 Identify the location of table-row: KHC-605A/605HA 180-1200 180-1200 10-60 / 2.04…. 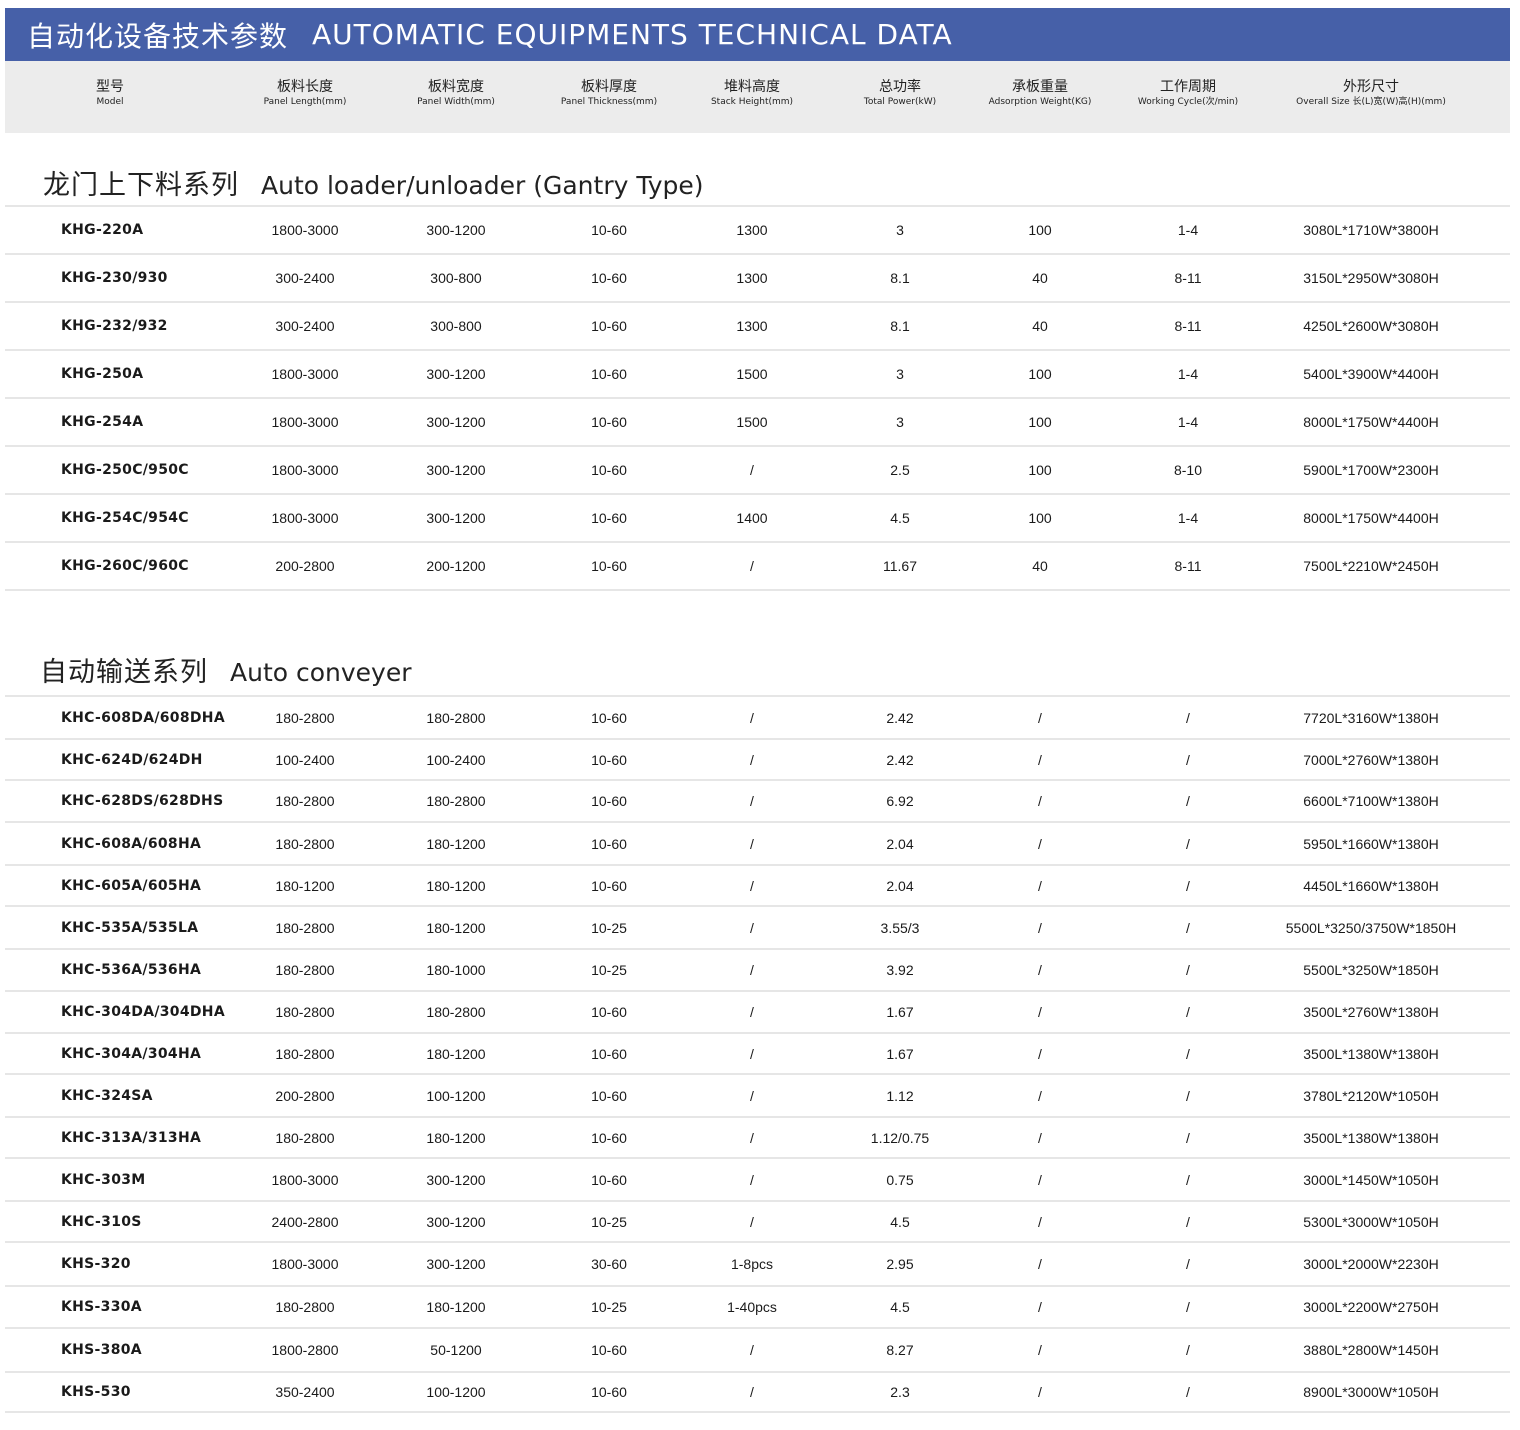
(757, 886).